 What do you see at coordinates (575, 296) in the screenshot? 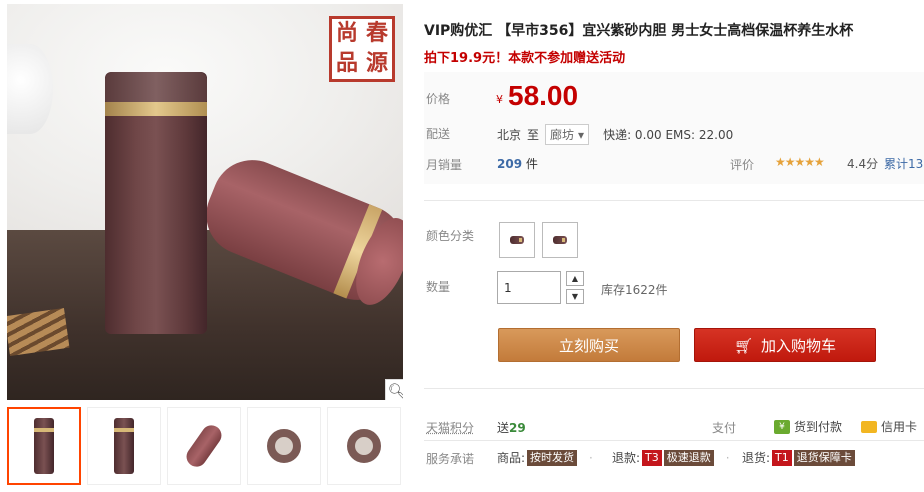
I see `quantity-decrease-button: ▼` at bounding box center [575, 296].